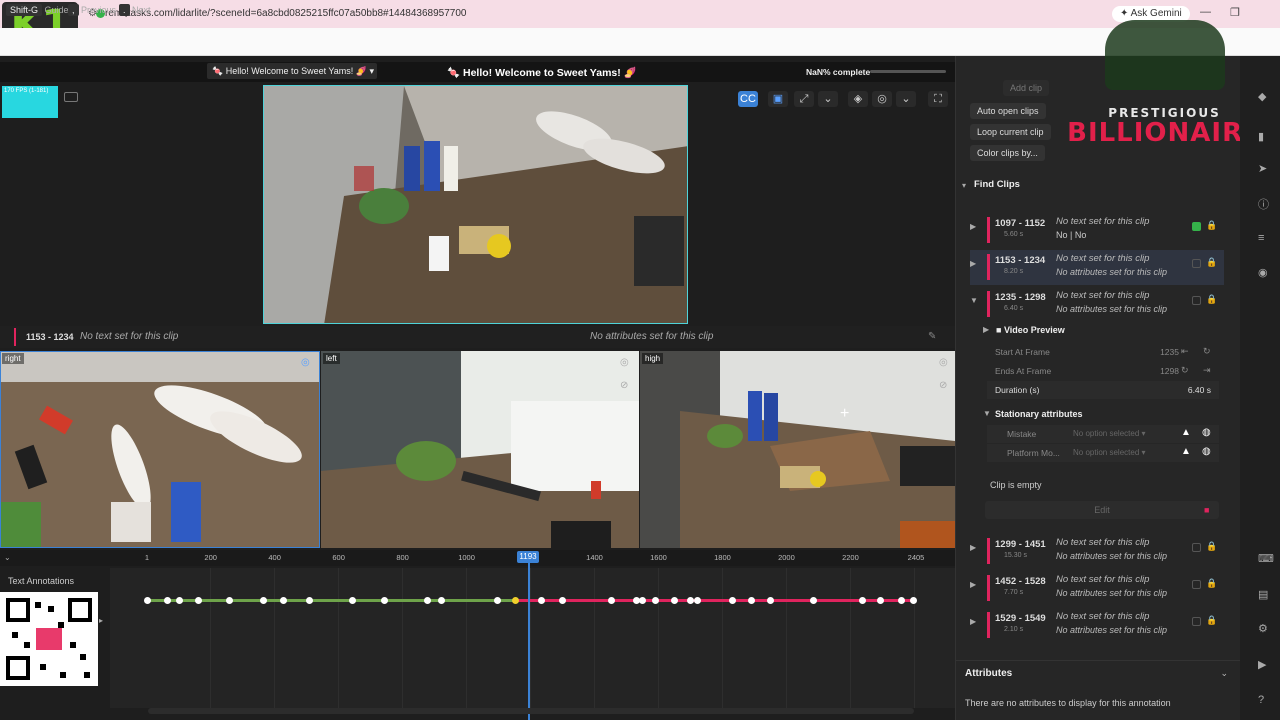 Image resolution: width=1280 pixels, height=720 pixels. What do you see at coordinates (1169, 371) in the screenshot?
I see `ends-at-frame-input: 1298` at bounding box center [1169, 371].